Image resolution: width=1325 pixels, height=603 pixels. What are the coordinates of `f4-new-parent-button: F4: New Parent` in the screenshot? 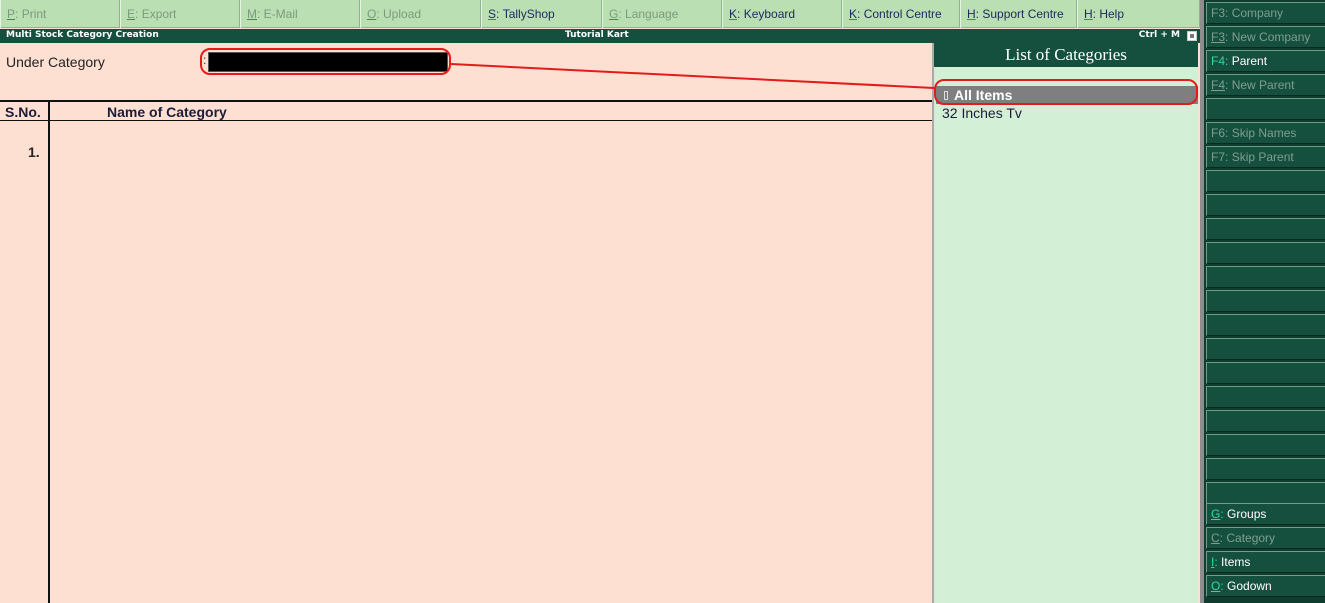 It's located at (1265, 85).